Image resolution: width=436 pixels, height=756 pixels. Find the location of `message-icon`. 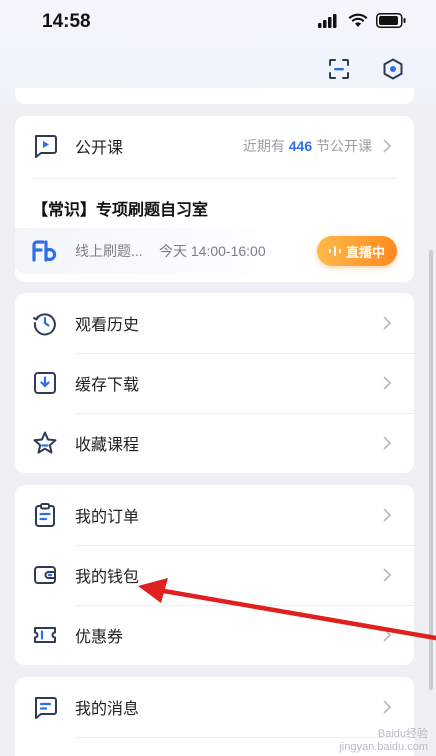

message-icon is located at coordinates (46, 708).